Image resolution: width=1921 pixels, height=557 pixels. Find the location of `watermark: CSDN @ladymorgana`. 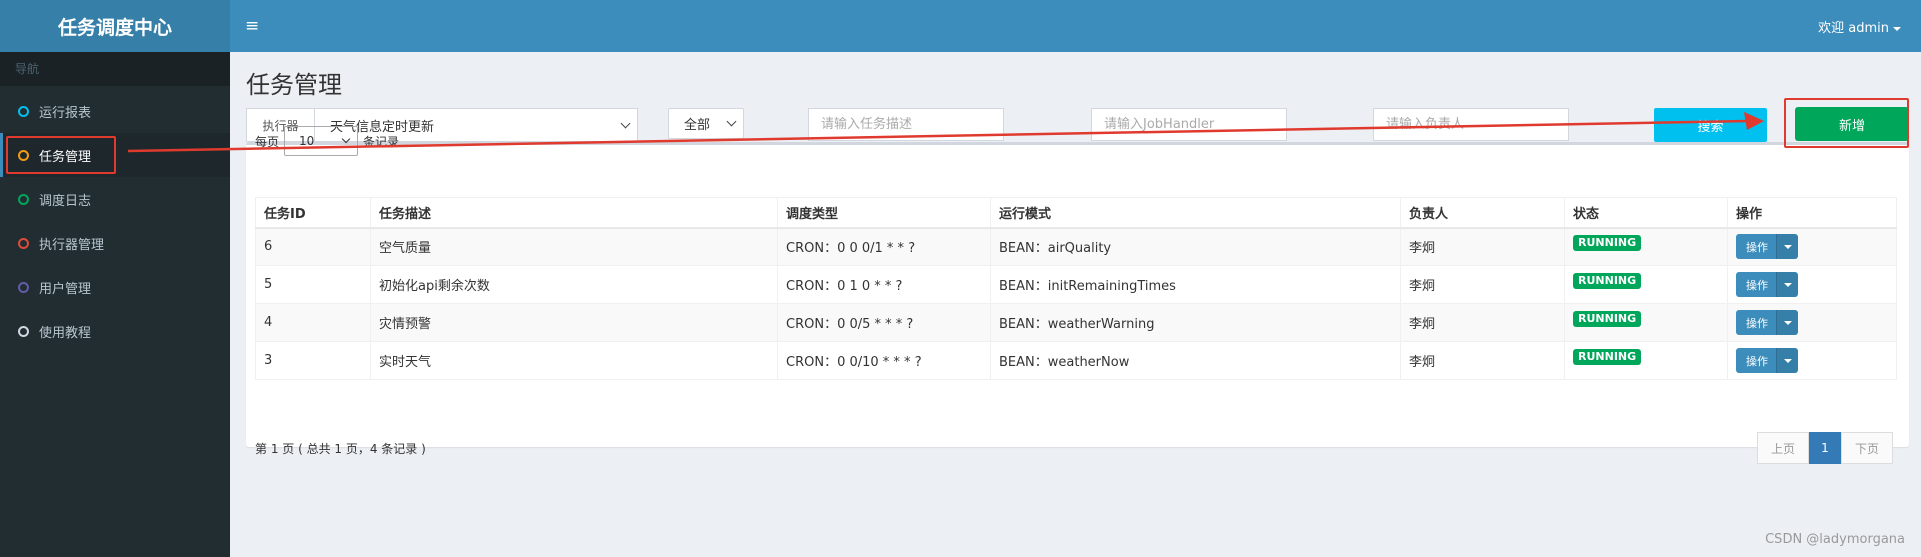

watermark: CSDN @ladymorgana is located at coordinates (1835, 539).